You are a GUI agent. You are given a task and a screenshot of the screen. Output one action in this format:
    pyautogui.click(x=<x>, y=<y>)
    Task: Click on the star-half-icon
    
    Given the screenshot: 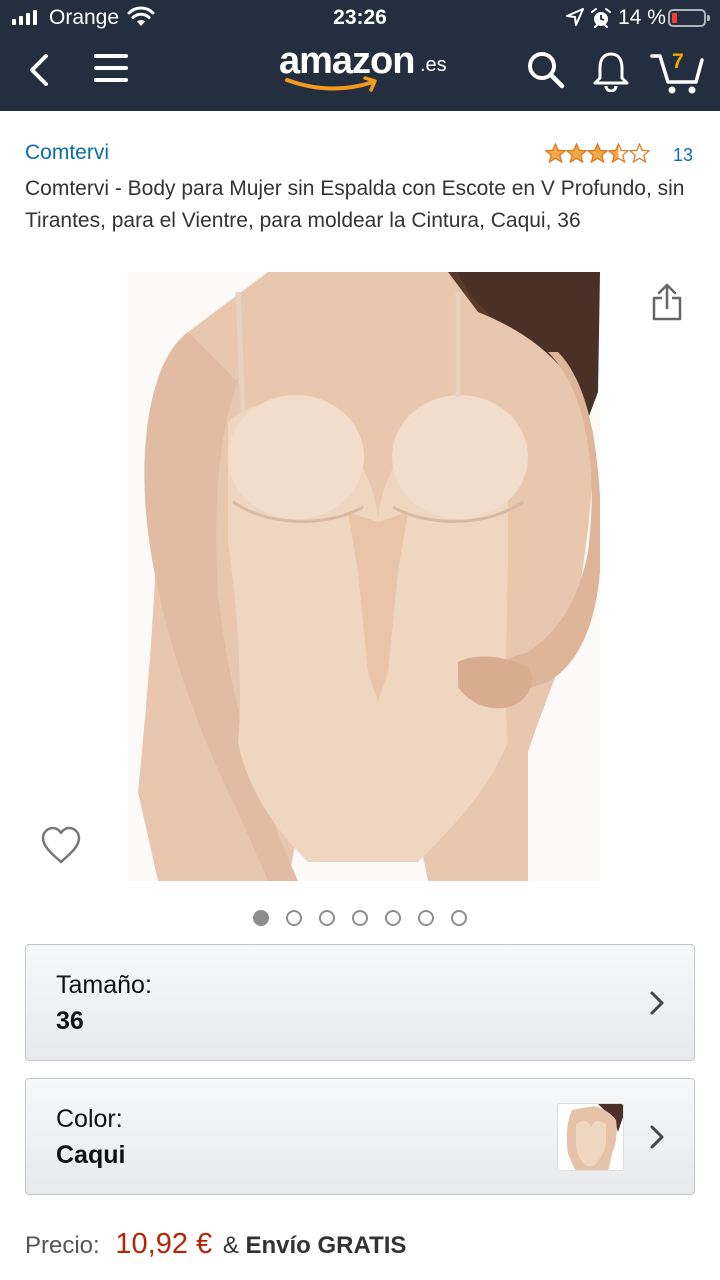 What is the action you would take?
    pyautogui.click(x=618, y=153)
    